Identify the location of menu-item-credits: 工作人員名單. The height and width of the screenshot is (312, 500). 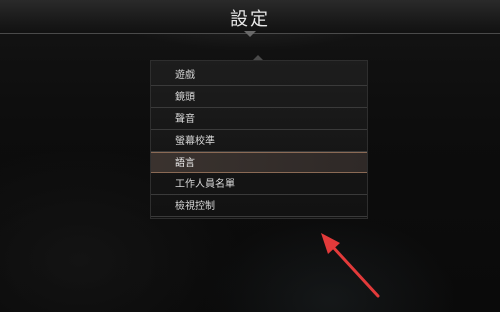
(259, 184).